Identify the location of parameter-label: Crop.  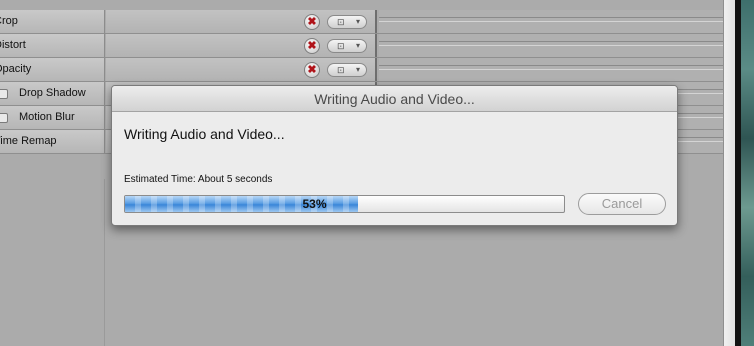
(9, 21).